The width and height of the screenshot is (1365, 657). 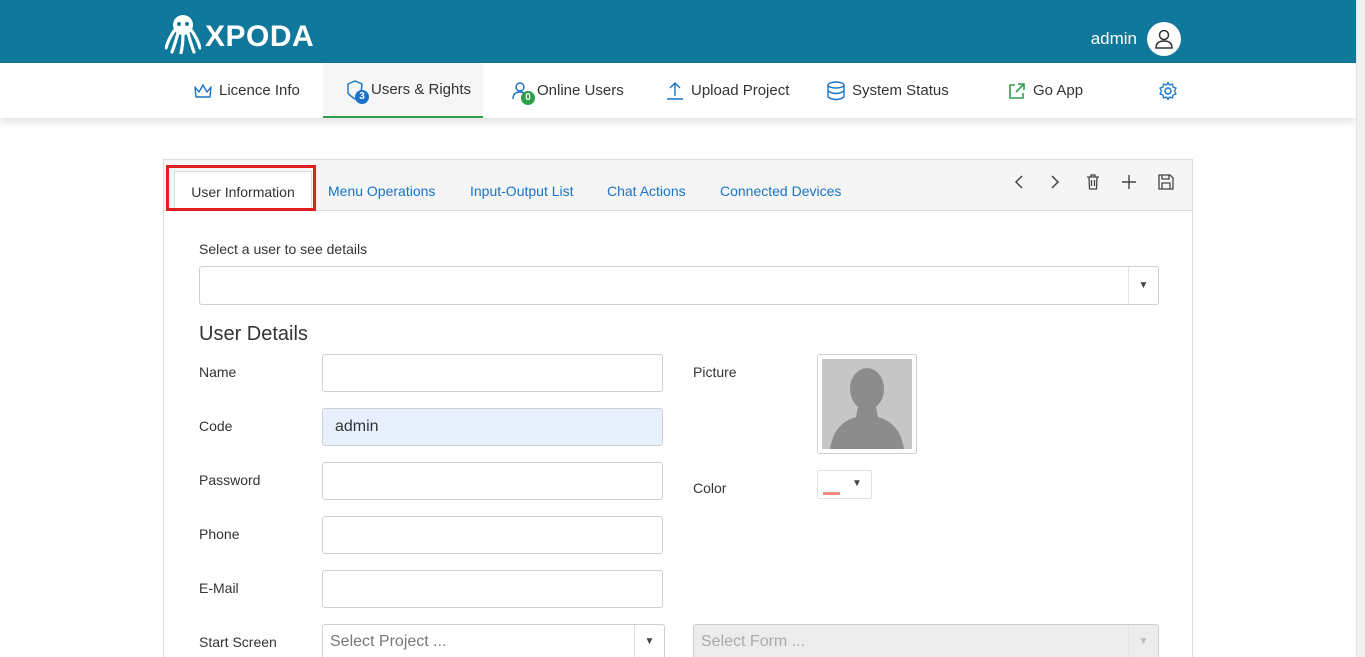 I want to click on phone-label: Phone, so click(x=219, y=534).